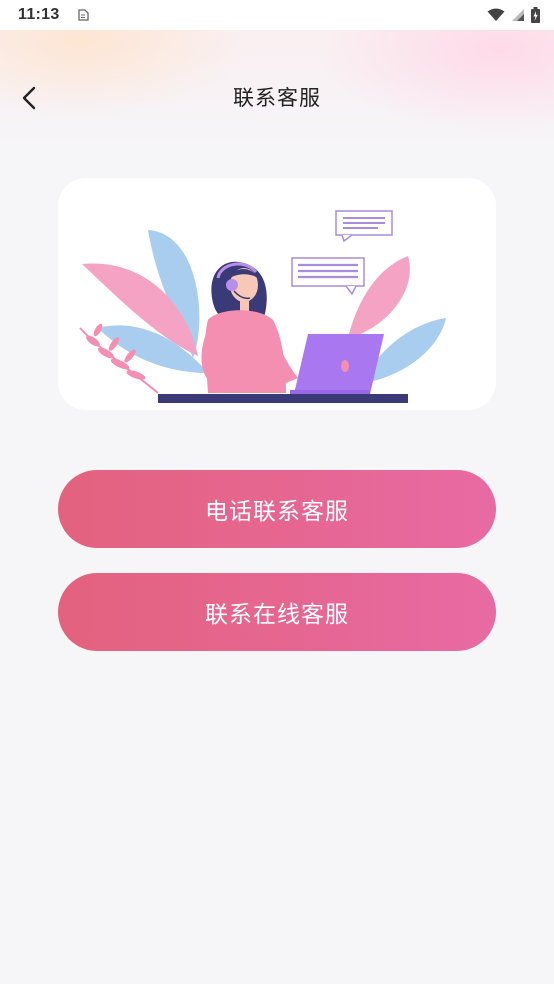 This screenshot has width=554, height=984. I want to click on page-title: 联系客服, so click(277, 98).